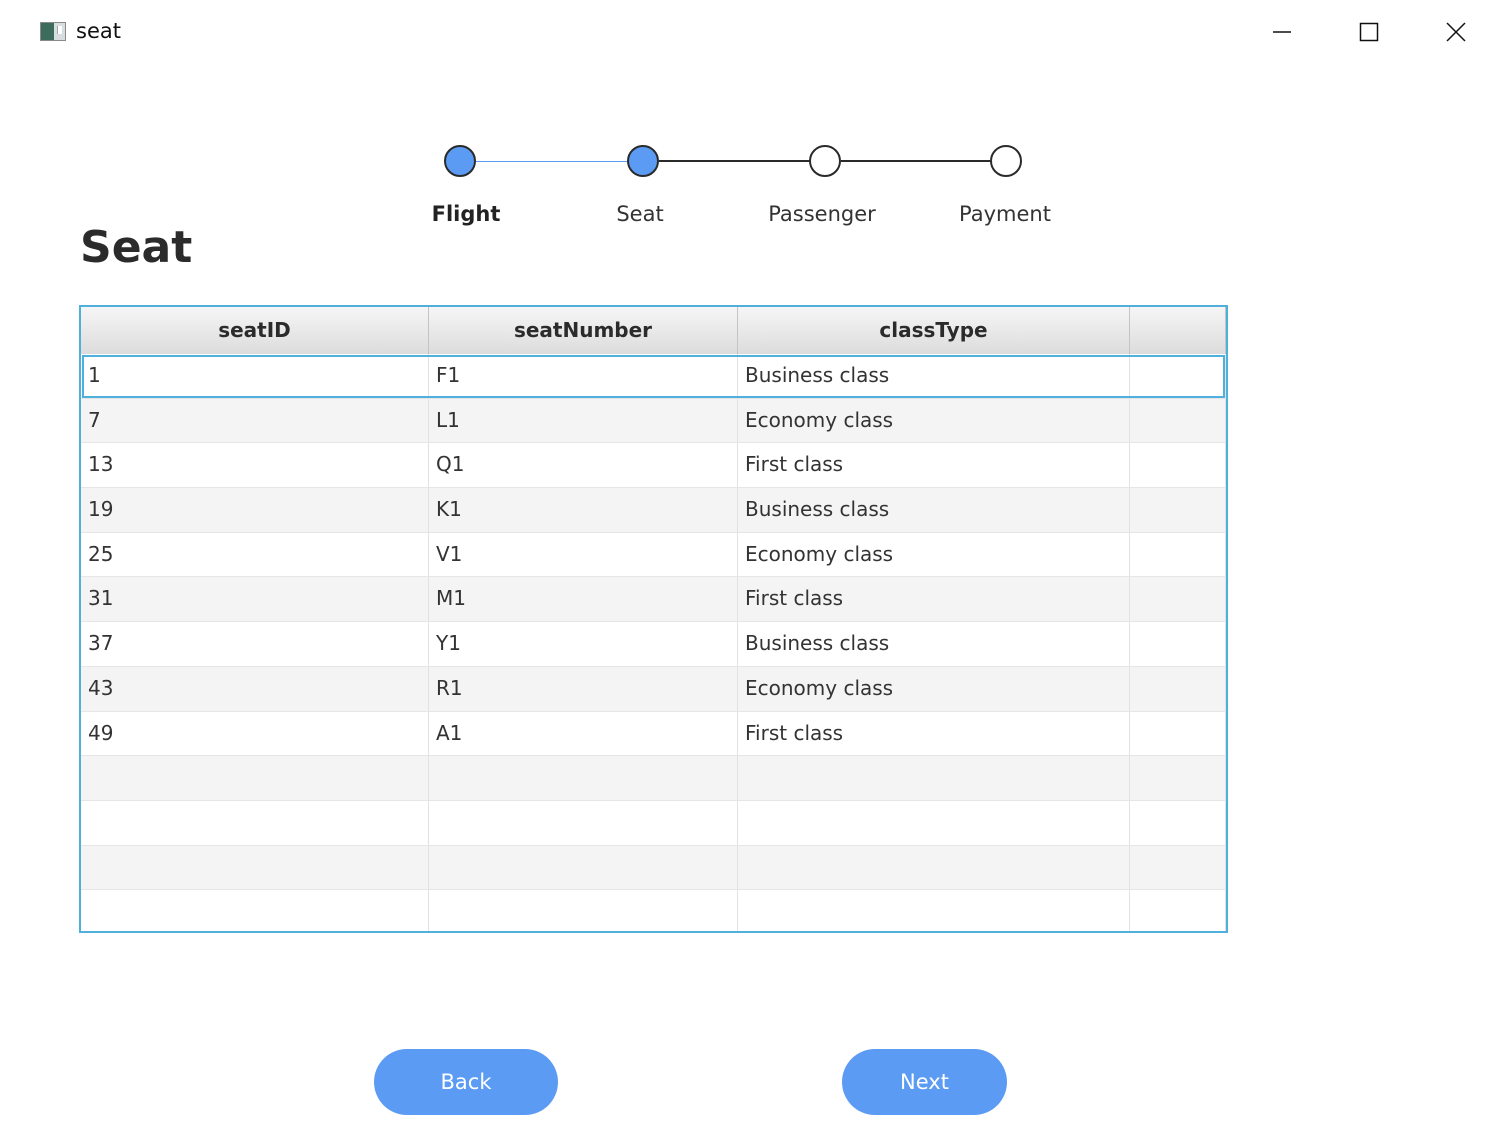  Describe the element at coordinates (460, 161) in the screenshot. I see `step-dot-flight` at that location.